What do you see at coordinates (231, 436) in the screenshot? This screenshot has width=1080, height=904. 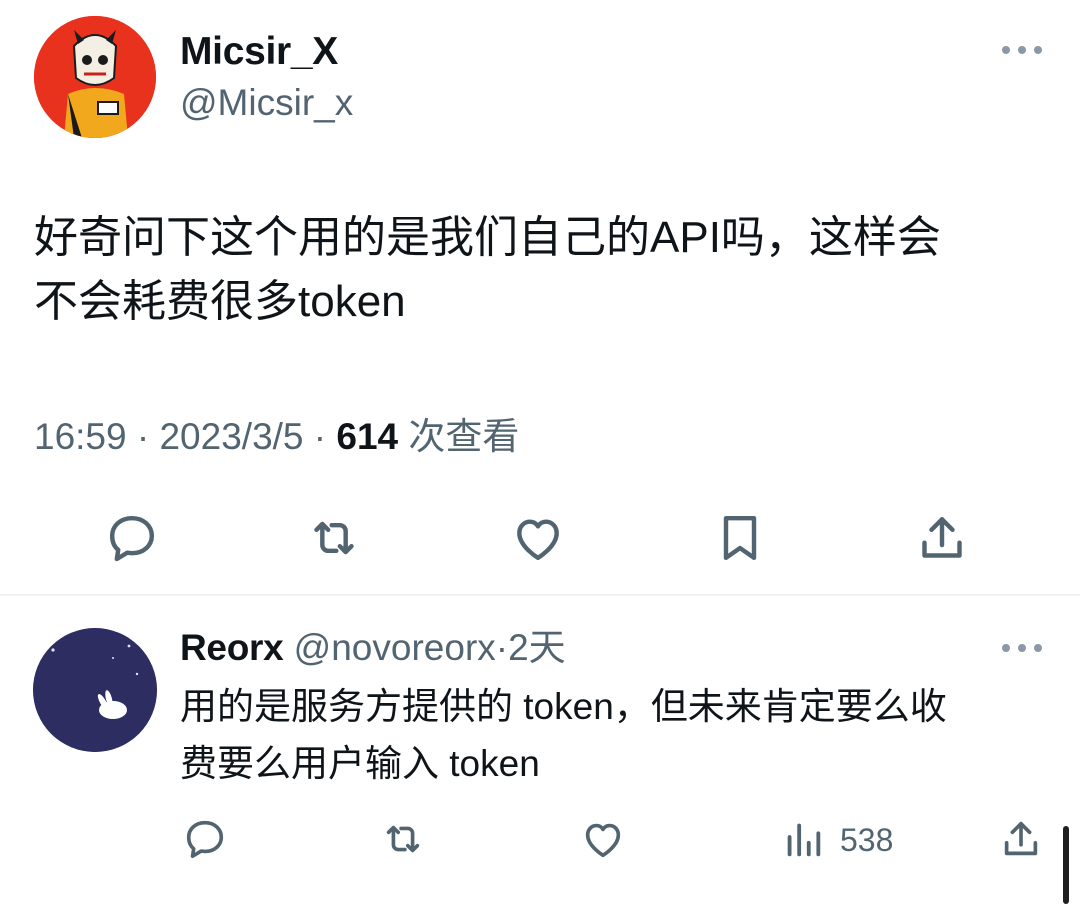 I see `tweet-date: 2023/3/5` at bounding box center [231, 436].